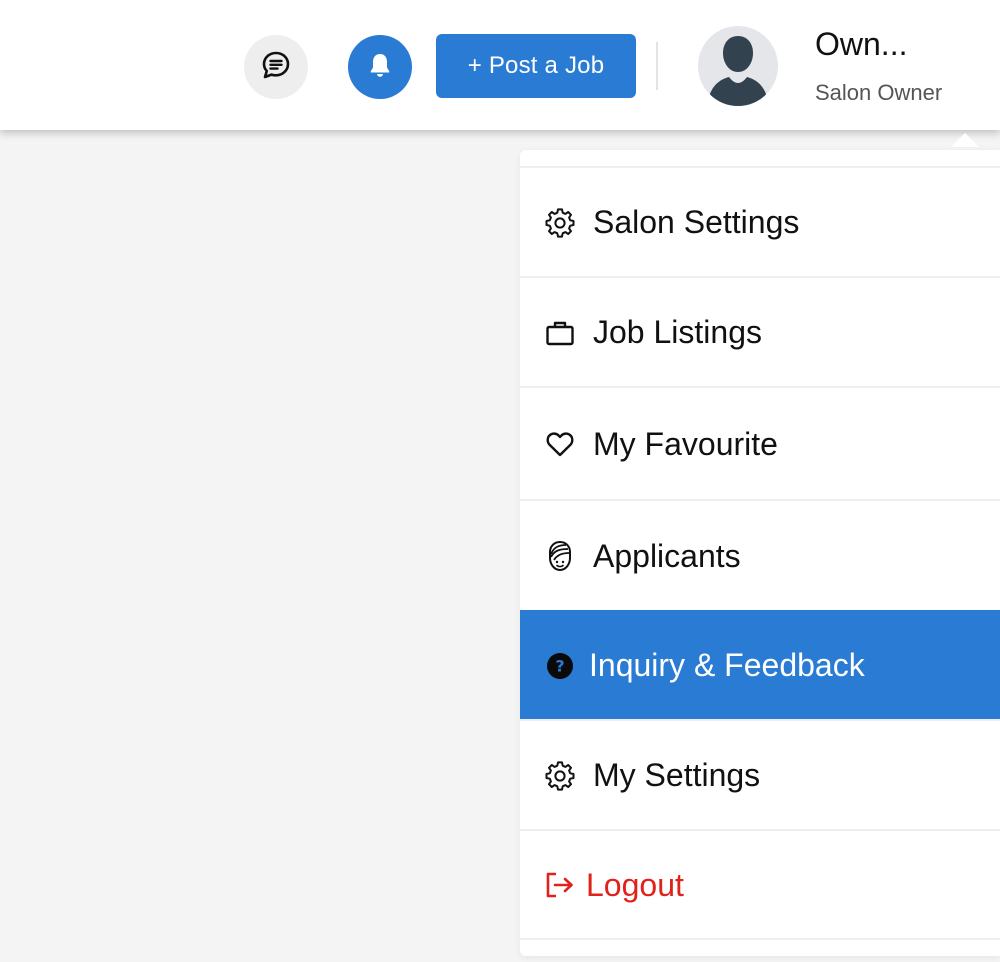  I want to click on top-header: + Post a Job Own... Salon Owner, so click(500, 65).